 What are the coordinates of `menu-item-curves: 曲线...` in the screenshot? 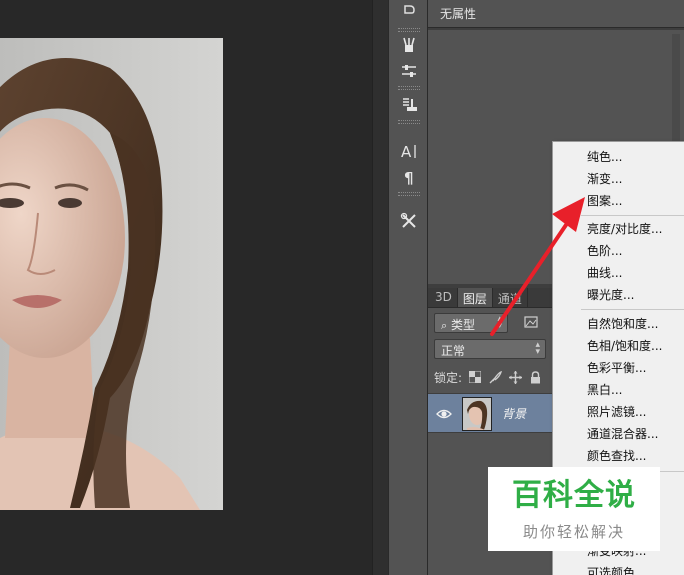 It's located at (604, 273).